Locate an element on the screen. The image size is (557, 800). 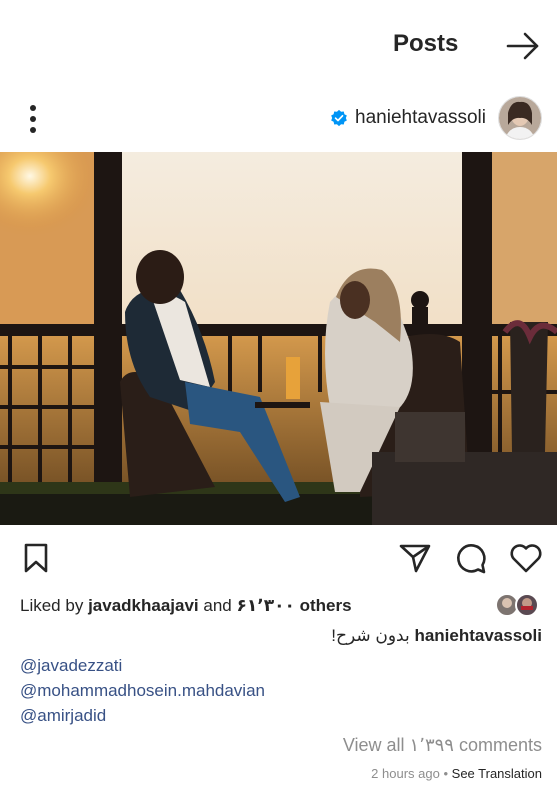
post-actions is located at coordinates (278, 560).